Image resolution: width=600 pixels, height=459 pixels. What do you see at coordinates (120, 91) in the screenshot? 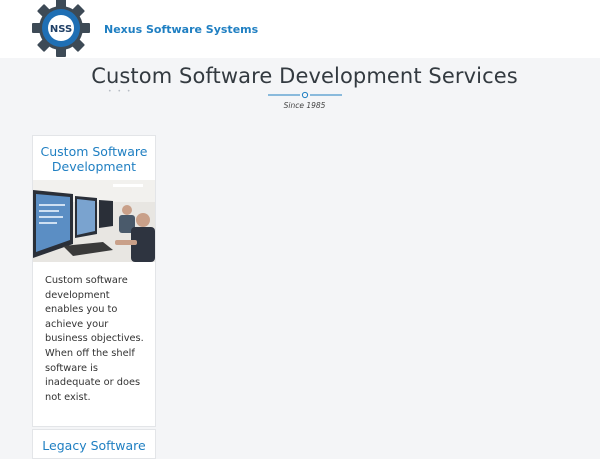
I see `decorative-dots: • • •` at bounding box center [120, 91].